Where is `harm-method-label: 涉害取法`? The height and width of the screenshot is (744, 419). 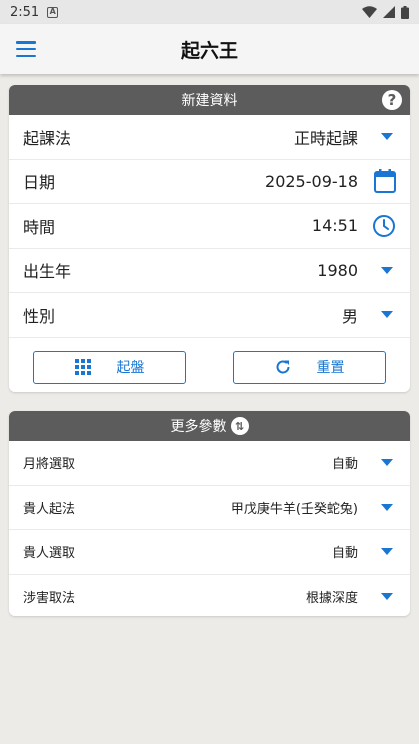
harm-method-label: 涉害取法 is located at coordinates (49, 599).